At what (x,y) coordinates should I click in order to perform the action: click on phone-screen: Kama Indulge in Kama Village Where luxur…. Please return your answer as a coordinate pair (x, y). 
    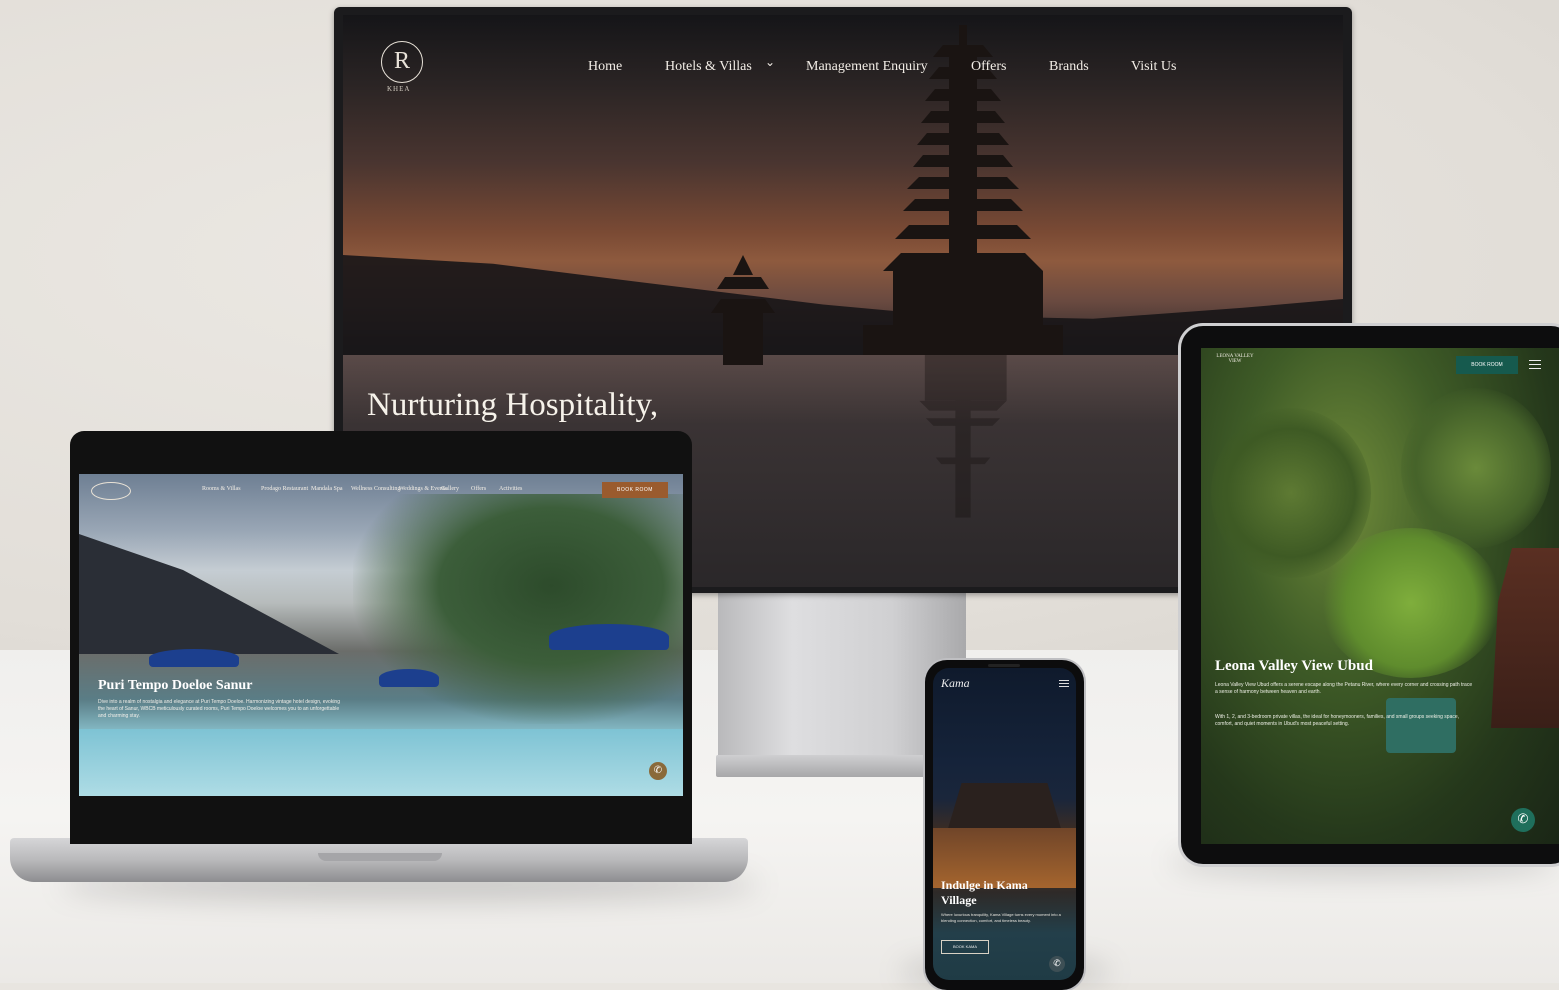
    Looking at the image, I should click on (1004, 824).